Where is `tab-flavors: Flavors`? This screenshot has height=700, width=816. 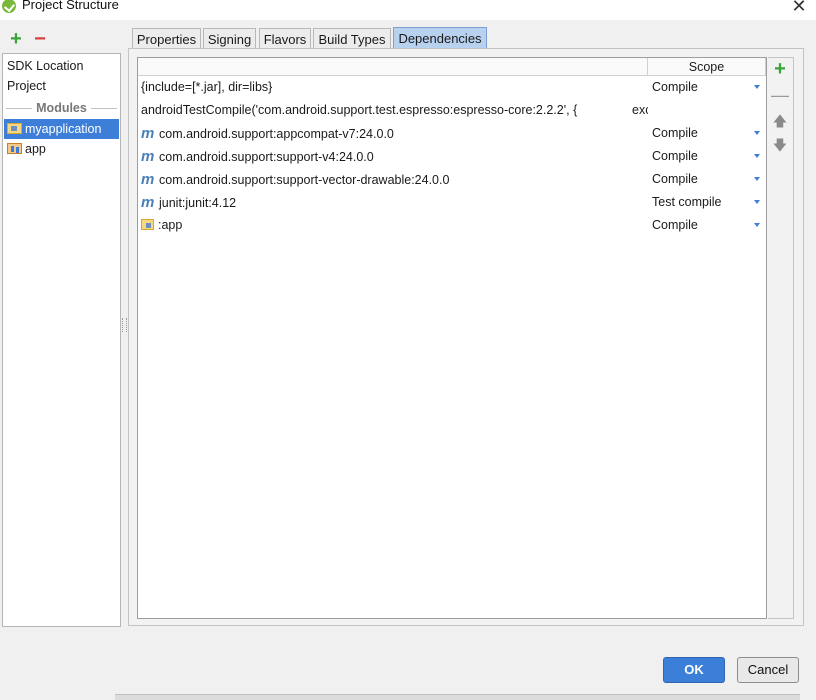
tab-flavors: Flavors is located at coordinates (285, 38).